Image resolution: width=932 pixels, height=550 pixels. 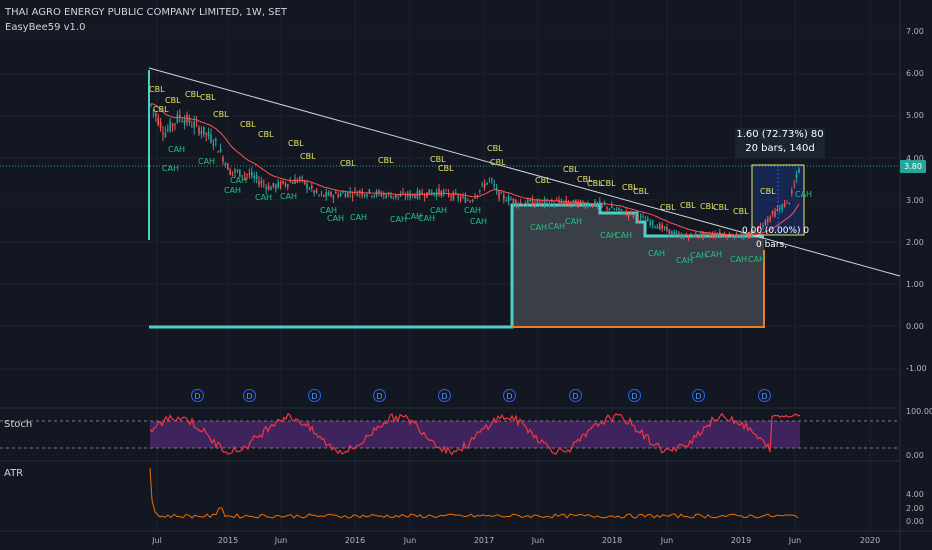 What do you see at coordinates (776, 231) in the screenshot?
I see `measure-zero-line: 0.00 (0.00%) 0` at bounding box center [776, 231].